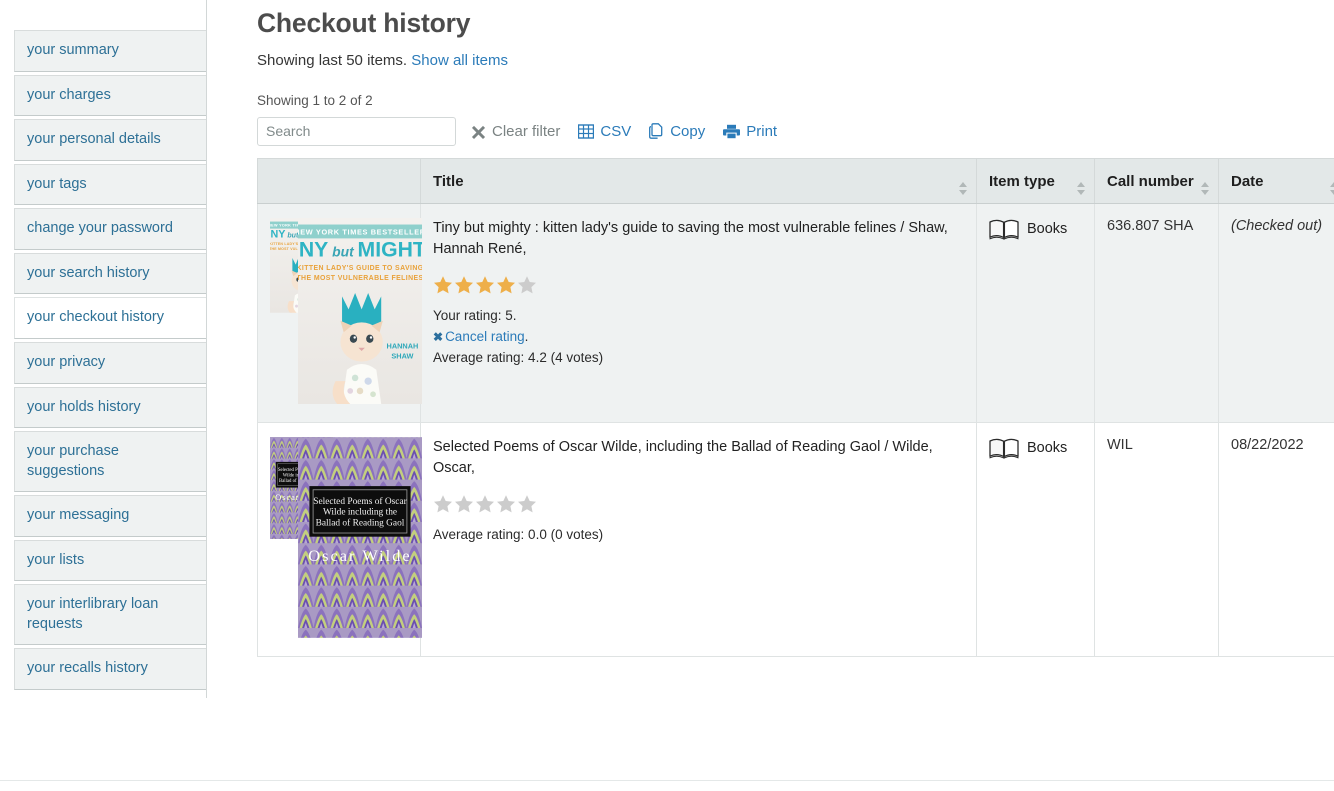 The height and width of the screenshot is (791, 1334). I want to click on table-toolbar: Clear filter CSV, so click(795, 131).